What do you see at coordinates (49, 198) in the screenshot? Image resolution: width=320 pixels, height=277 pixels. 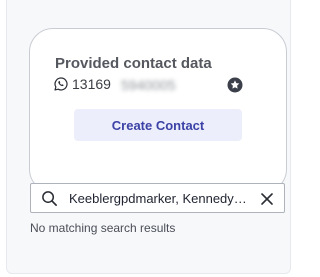 I see `search-icon` at bounding box center [49, 198].